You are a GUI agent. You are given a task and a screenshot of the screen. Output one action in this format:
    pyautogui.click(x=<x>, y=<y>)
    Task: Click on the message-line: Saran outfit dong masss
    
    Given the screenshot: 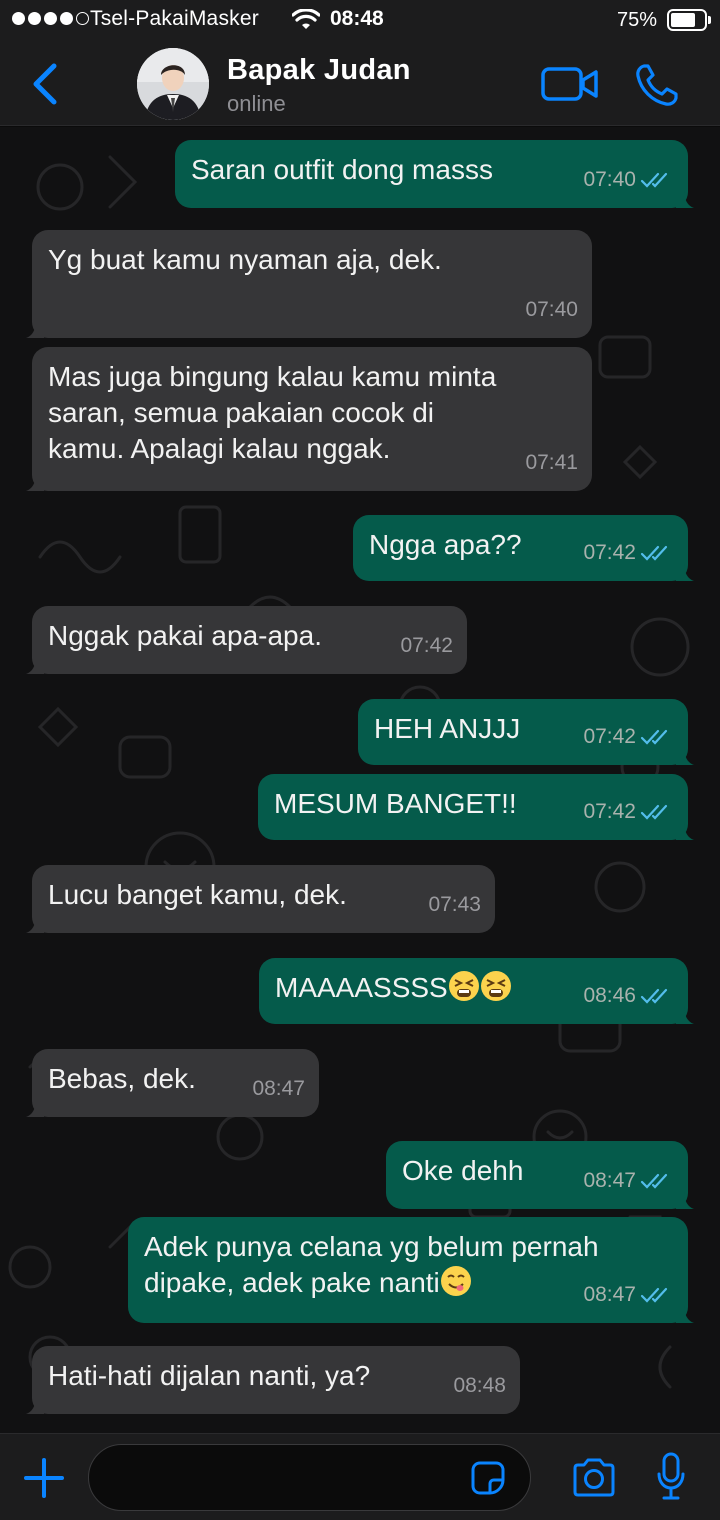 What is the action you would take?
    pyautogui.click(x=342, y=169)
    